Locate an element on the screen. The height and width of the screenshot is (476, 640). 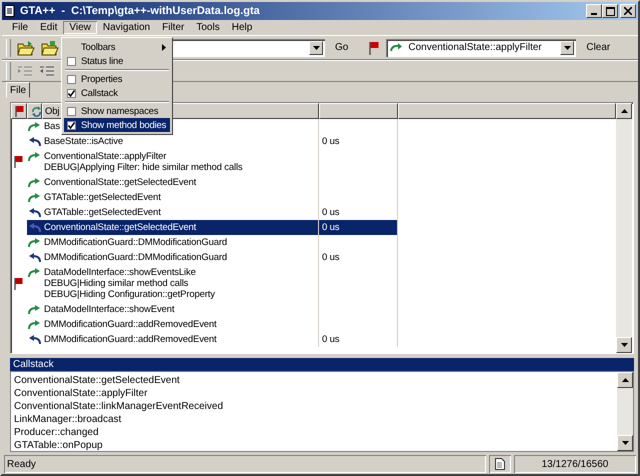
menu-item: Callstack is located at coordinates (117, 93).